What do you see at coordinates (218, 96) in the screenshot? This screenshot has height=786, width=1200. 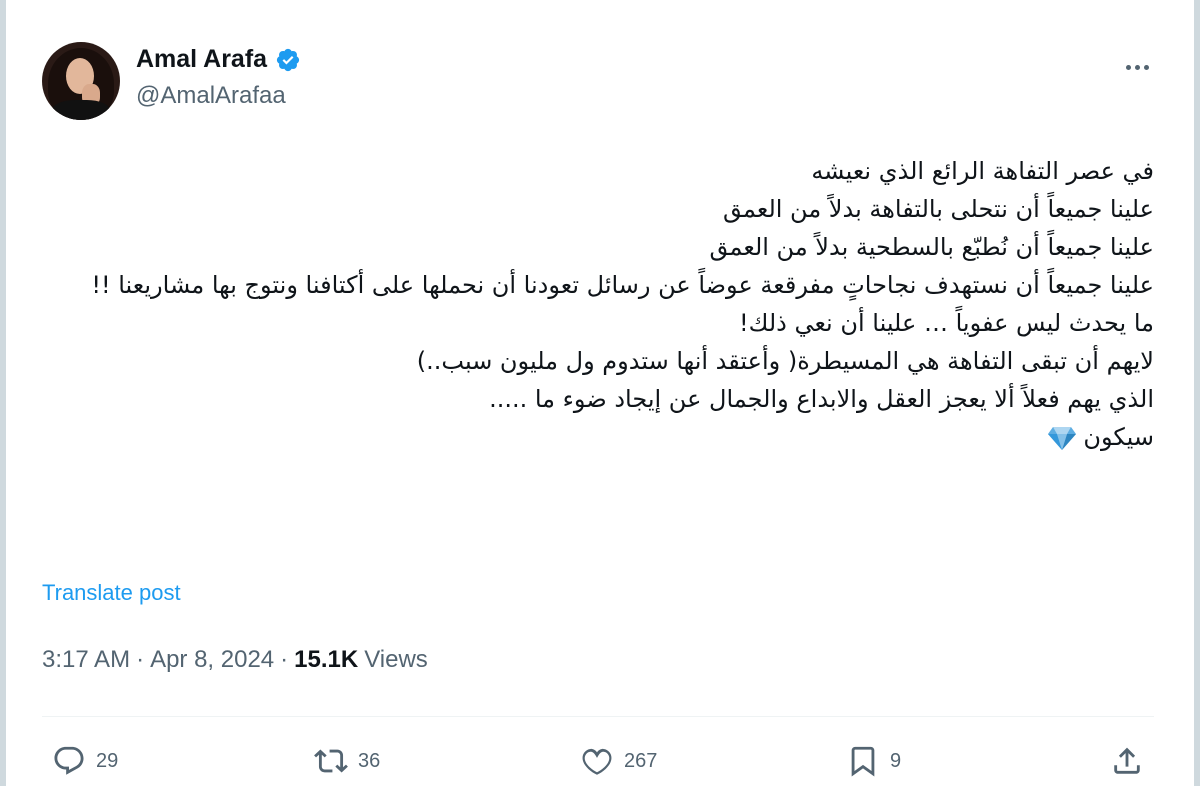 I see `author-handle: @AmalArafaa` at bounding box center [218, 96].